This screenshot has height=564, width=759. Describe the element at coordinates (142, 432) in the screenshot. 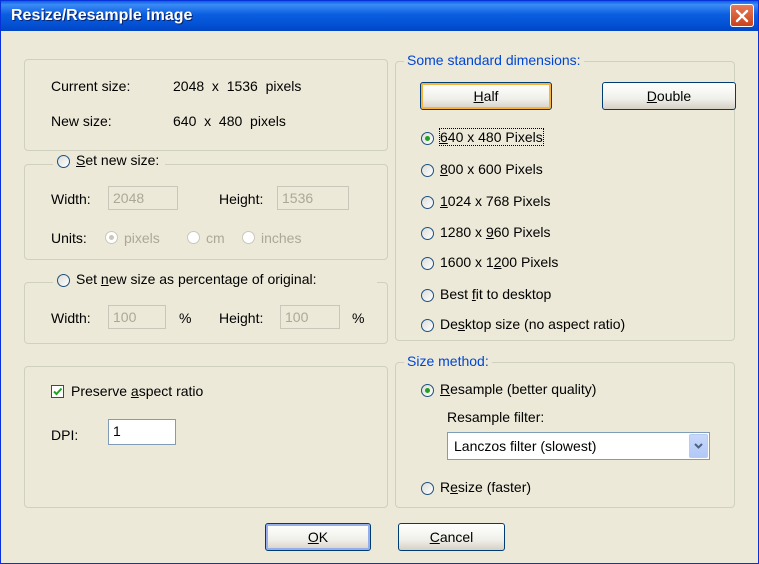

I see `dpi-input: 1` at that location.